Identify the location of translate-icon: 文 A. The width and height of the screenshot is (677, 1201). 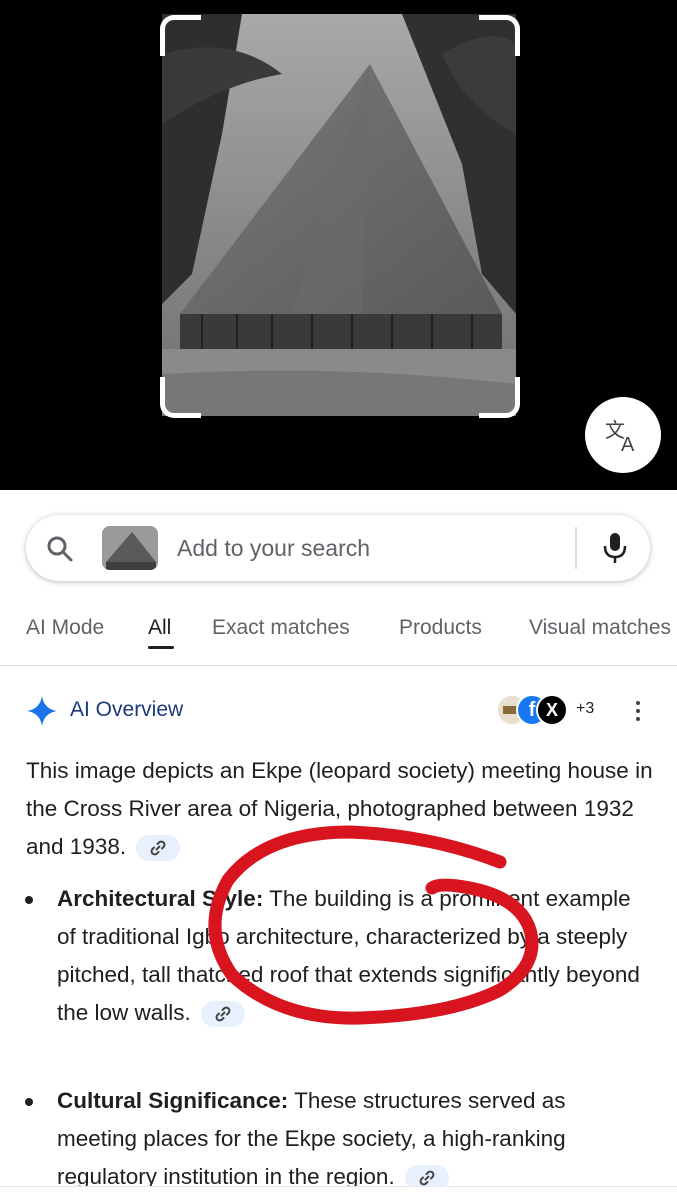
(620, 436).